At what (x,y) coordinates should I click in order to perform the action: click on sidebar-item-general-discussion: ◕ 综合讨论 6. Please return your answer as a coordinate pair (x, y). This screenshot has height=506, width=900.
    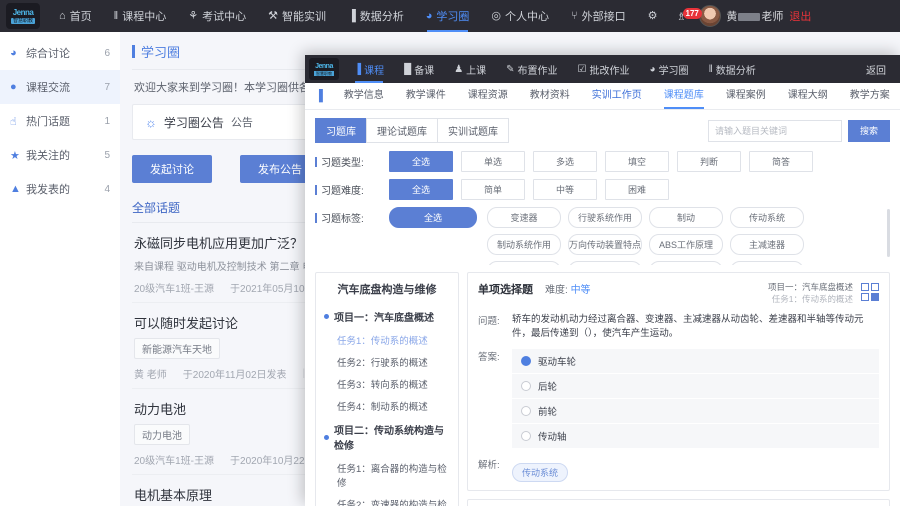
    Looking at the image, I should click on (60, 53).